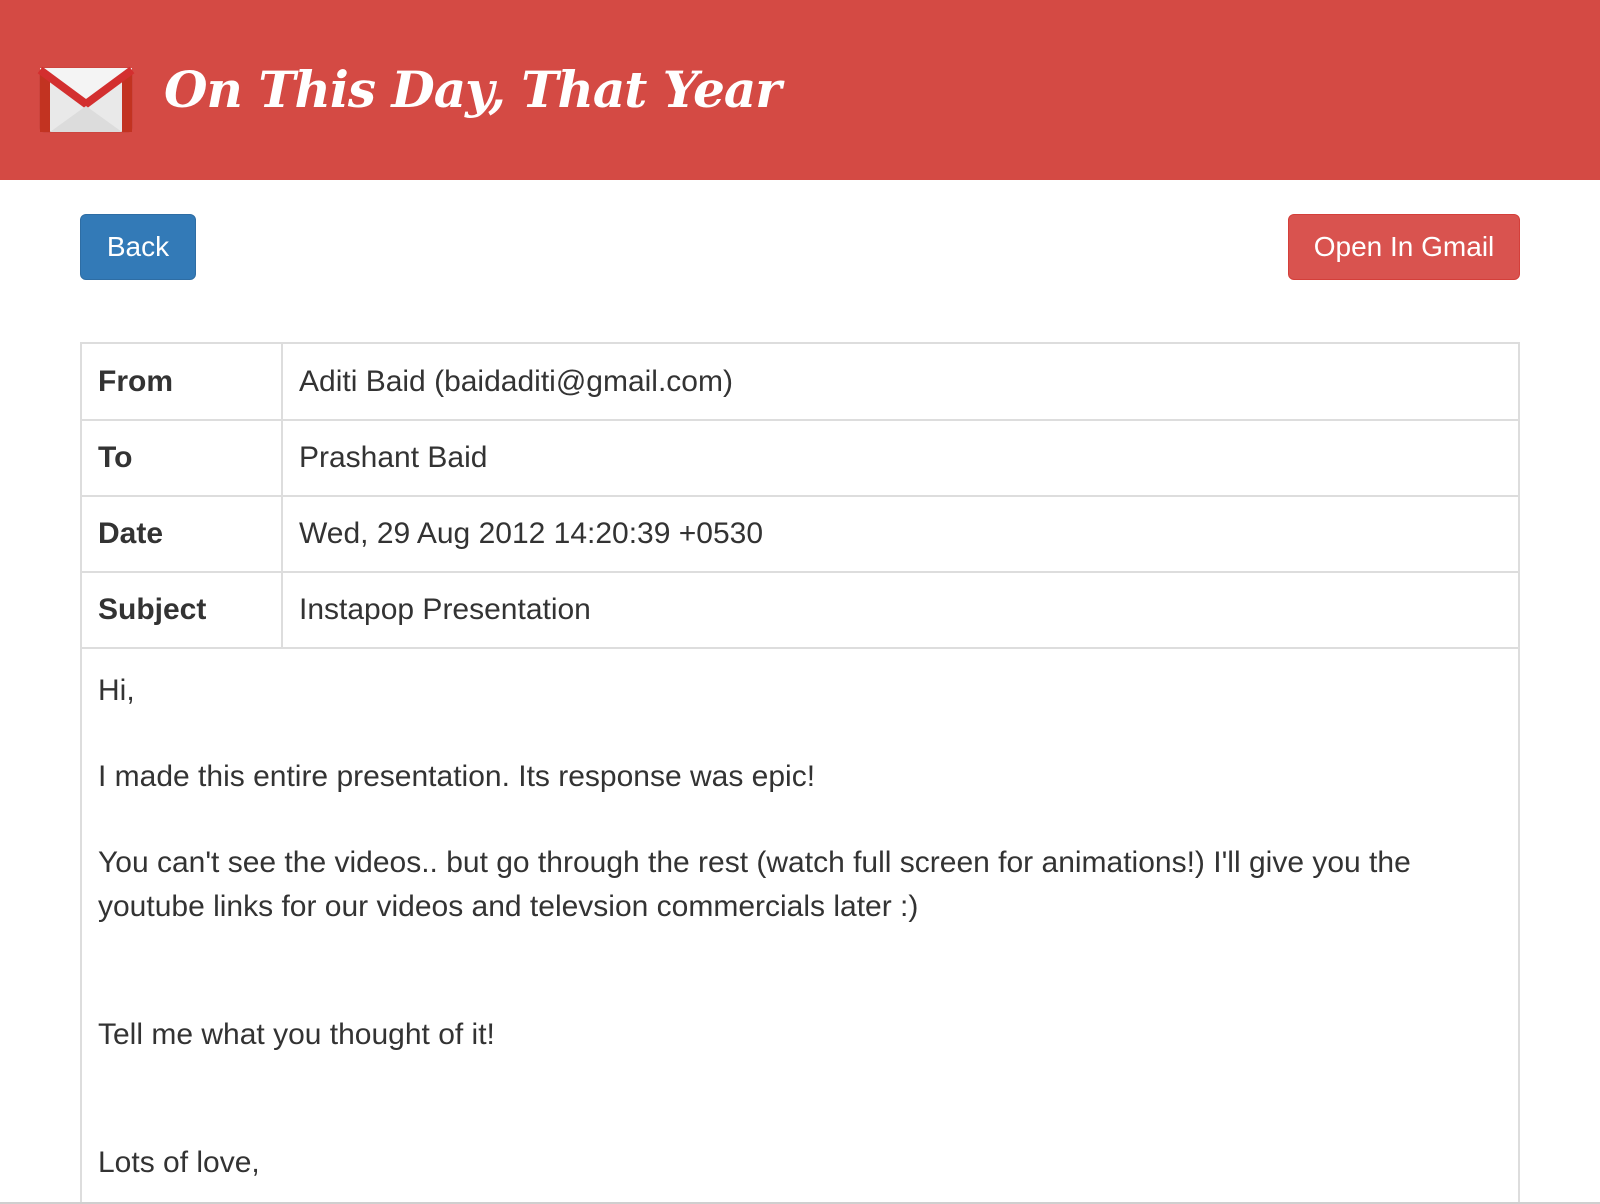  I want to click on body-signoff: Lots of love,, so click(179, 1162).